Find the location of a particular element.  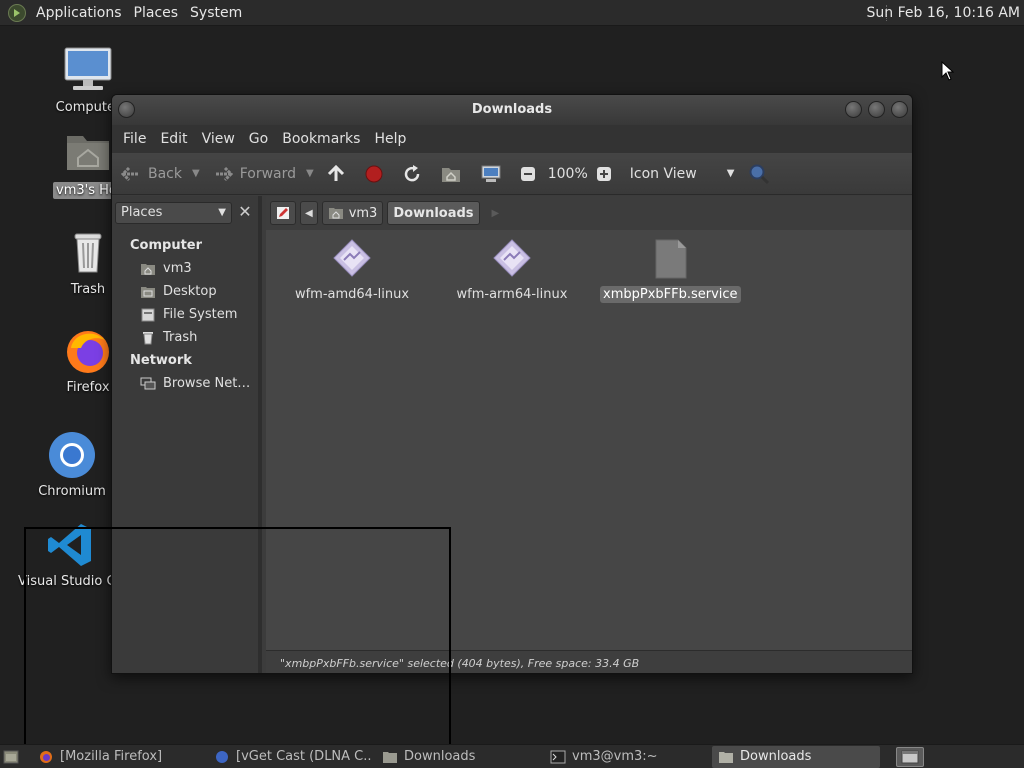

show-desktop-icon is located at coordinates (11, 756).